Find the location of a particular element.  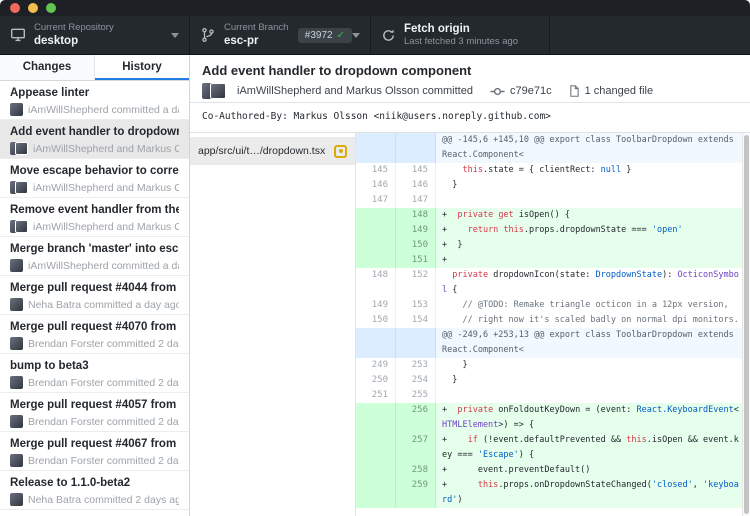

diff-gutter-old-line-number: 147 is located at coordinates (376, 200).